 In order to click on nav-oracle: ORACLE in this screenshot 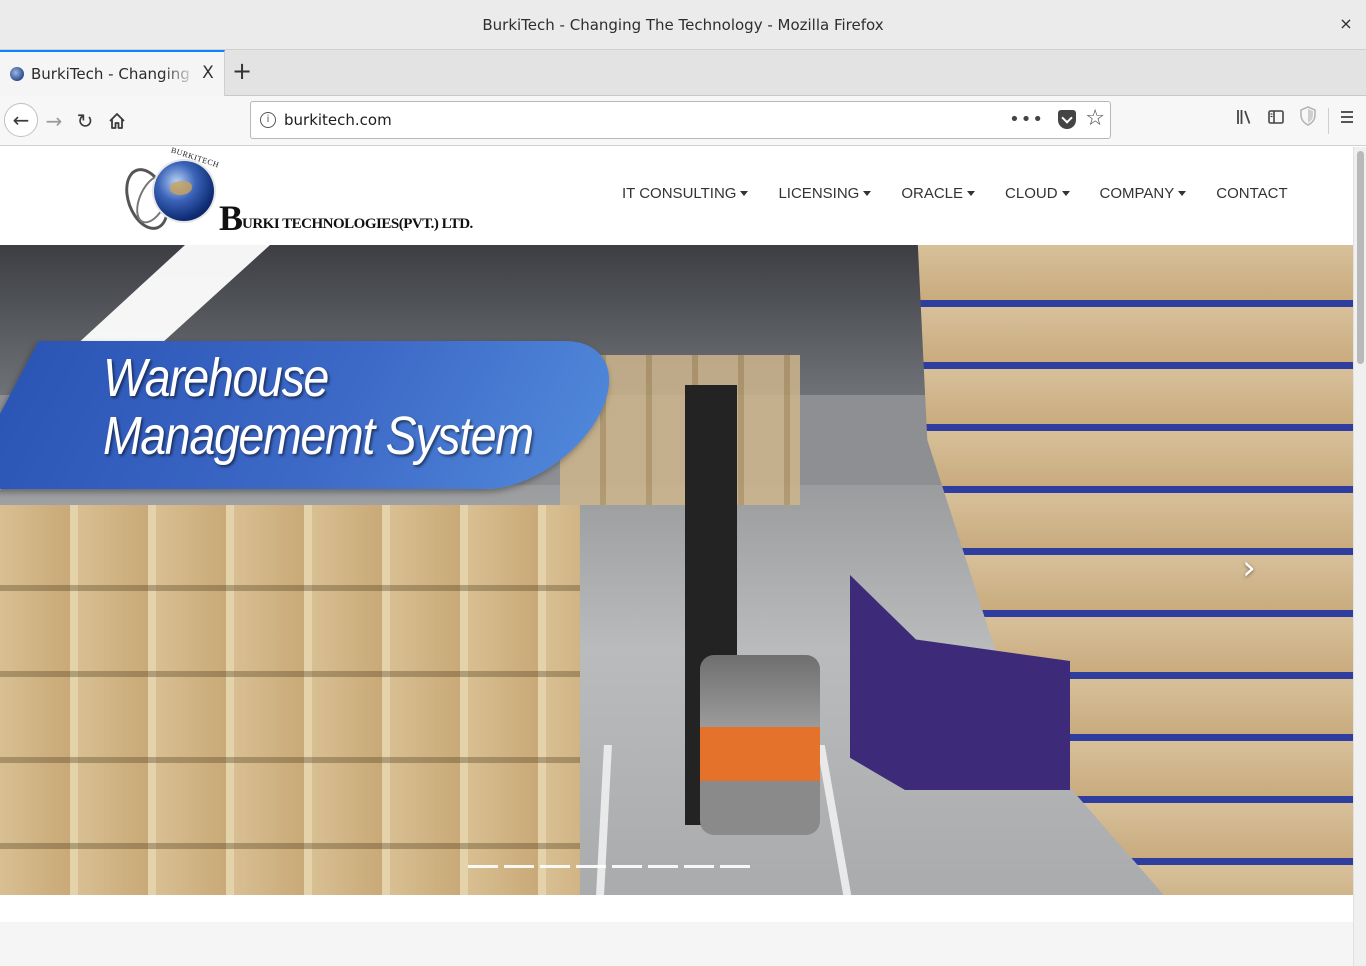, I will do `click(938, 197)`.